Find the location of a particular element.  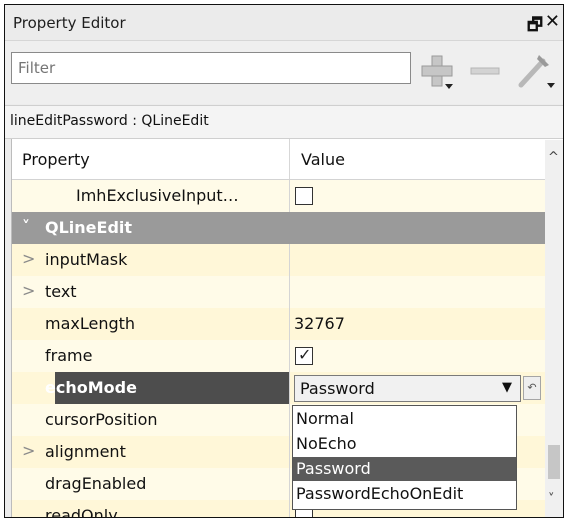

property-name: maxLength is located at coordinates (90, 323).